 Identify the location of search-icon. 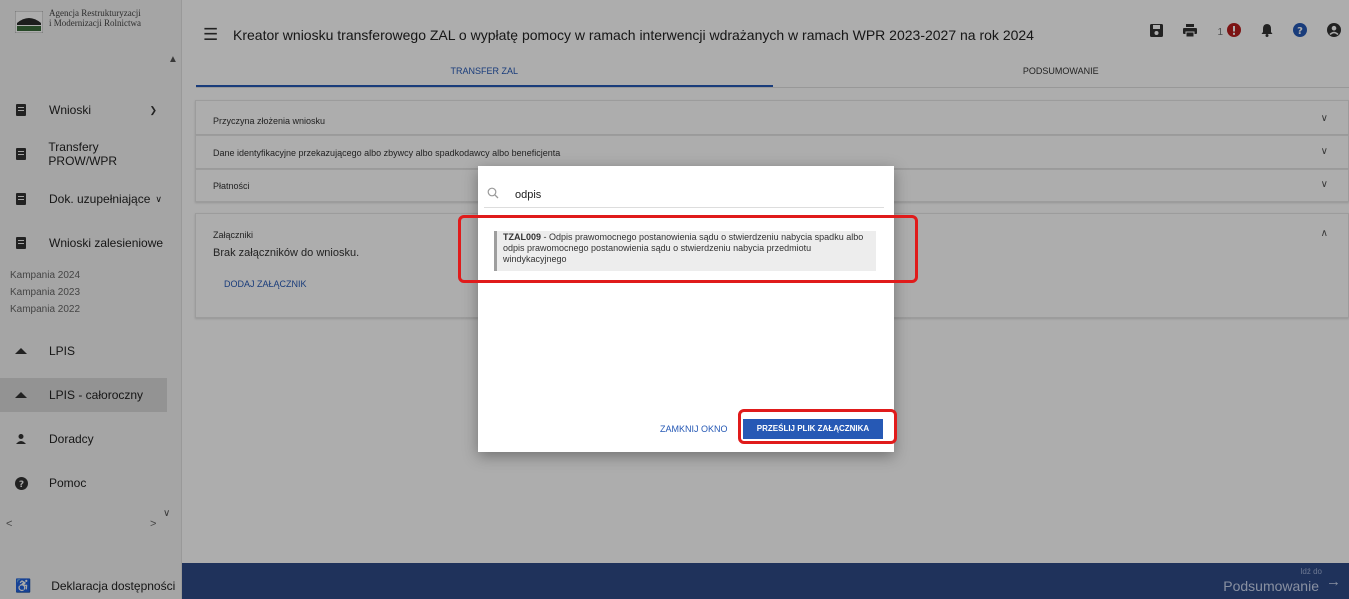
(495, 194).